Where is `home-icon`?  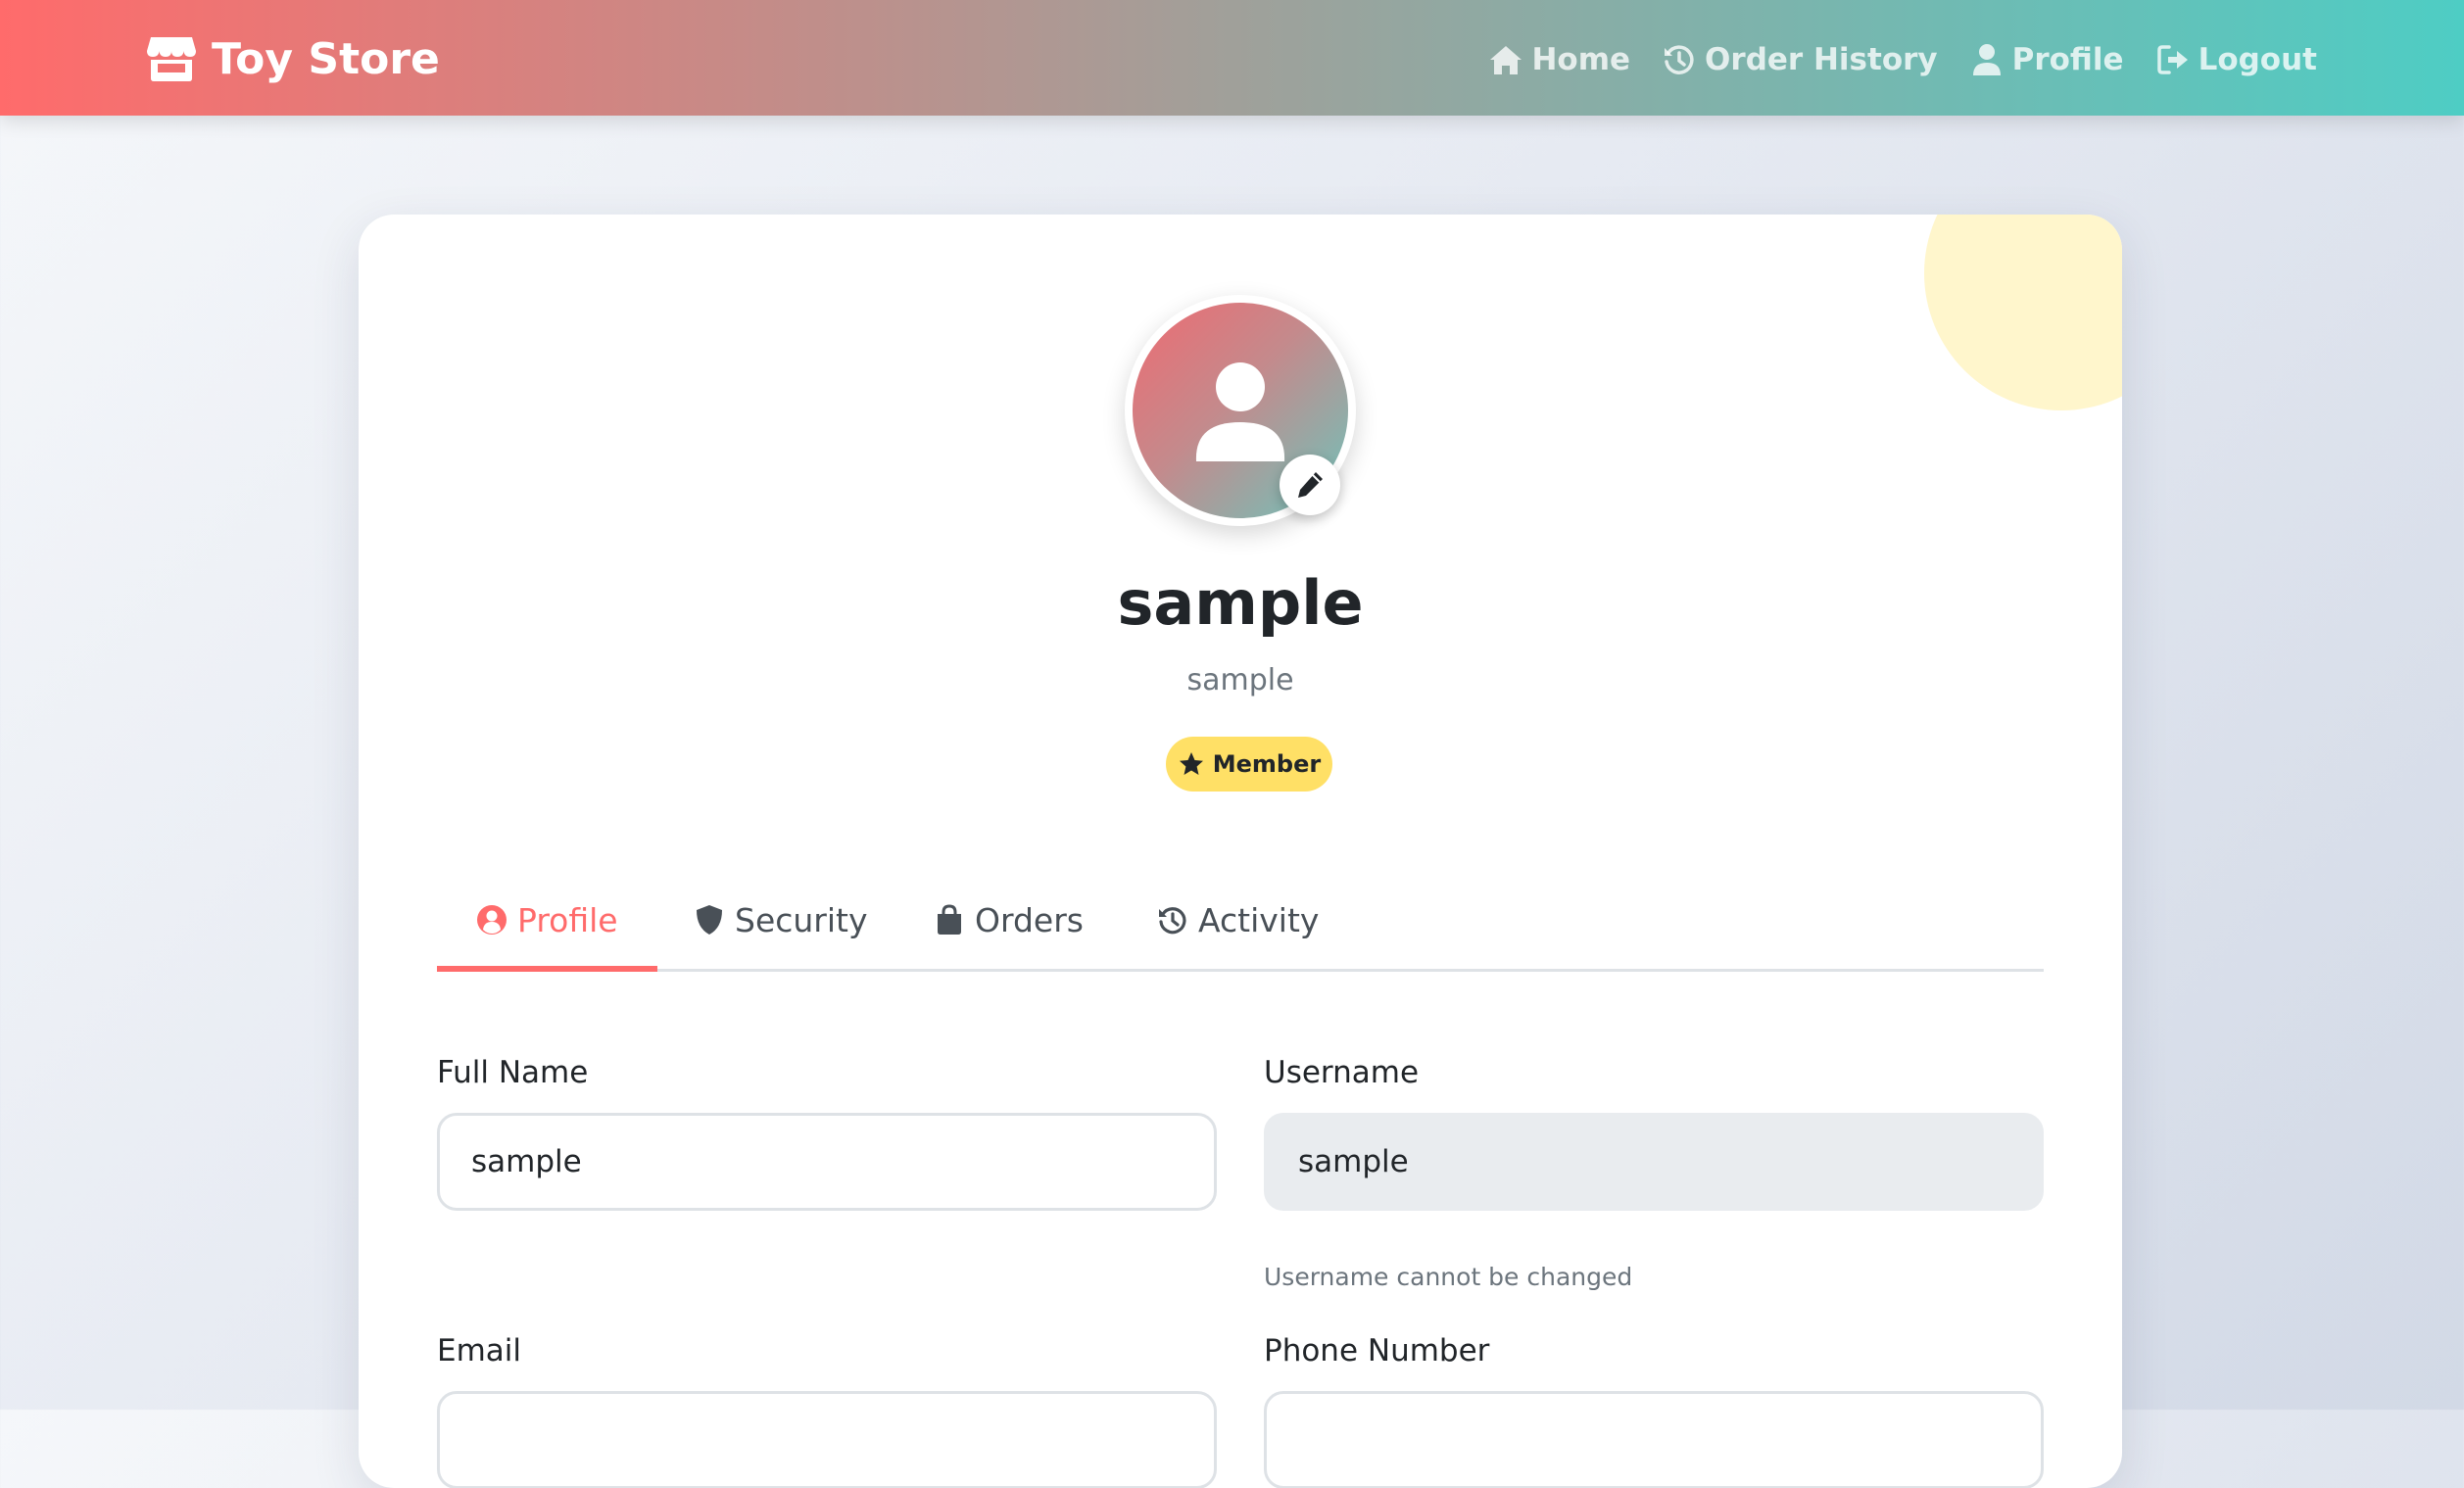 home-icon is located at coordinates (1506, 60).